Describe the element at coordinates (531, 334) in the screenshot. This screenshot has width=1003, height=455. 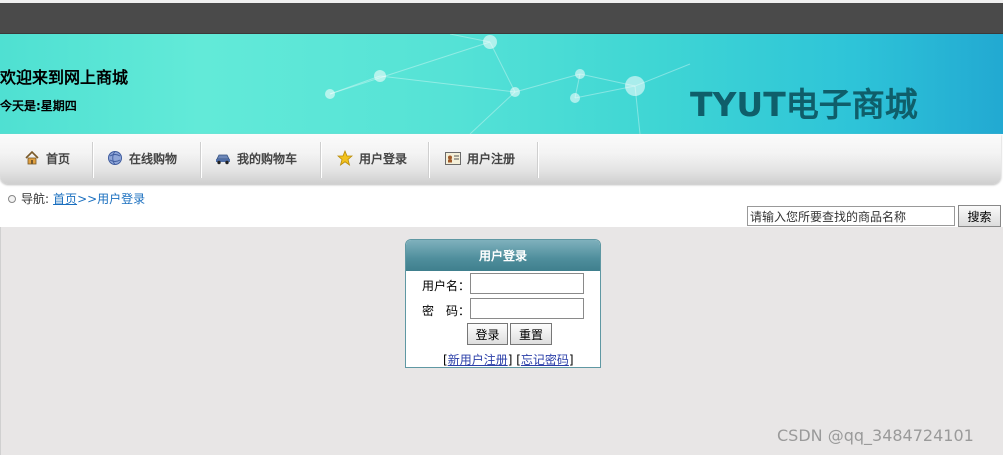
I see `reset-button: 重置` at that location.